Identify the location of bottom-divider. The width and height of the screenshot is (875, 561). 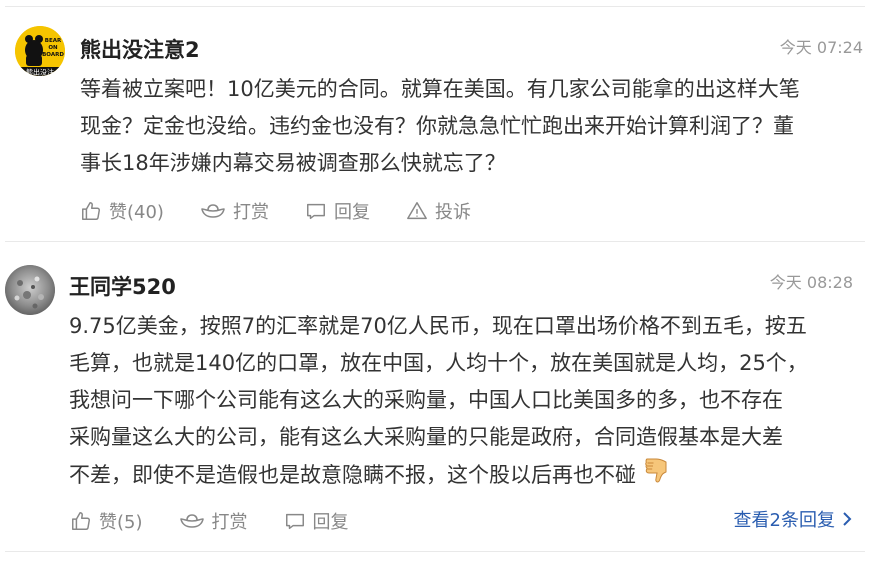
(435, 551).